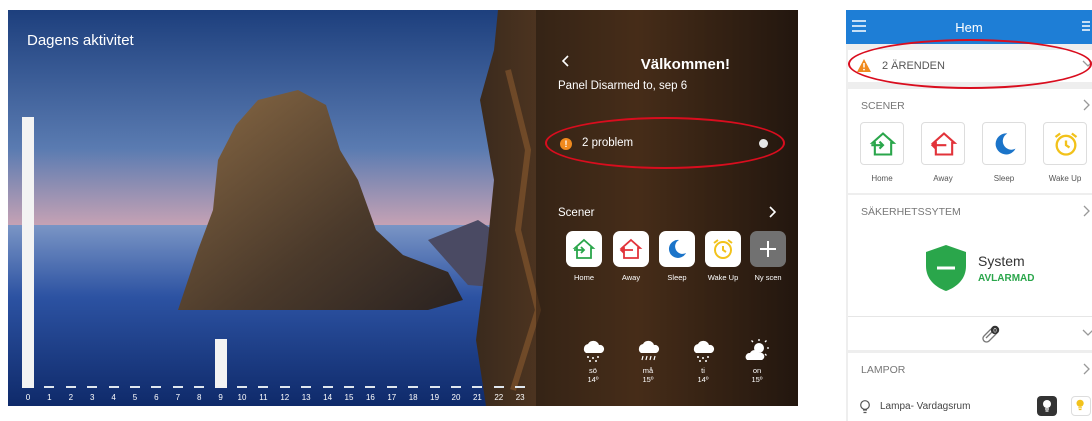 This screenshot has height=421, width=1092. I want to click on hour-tick-label: 16, so click(370, 397).